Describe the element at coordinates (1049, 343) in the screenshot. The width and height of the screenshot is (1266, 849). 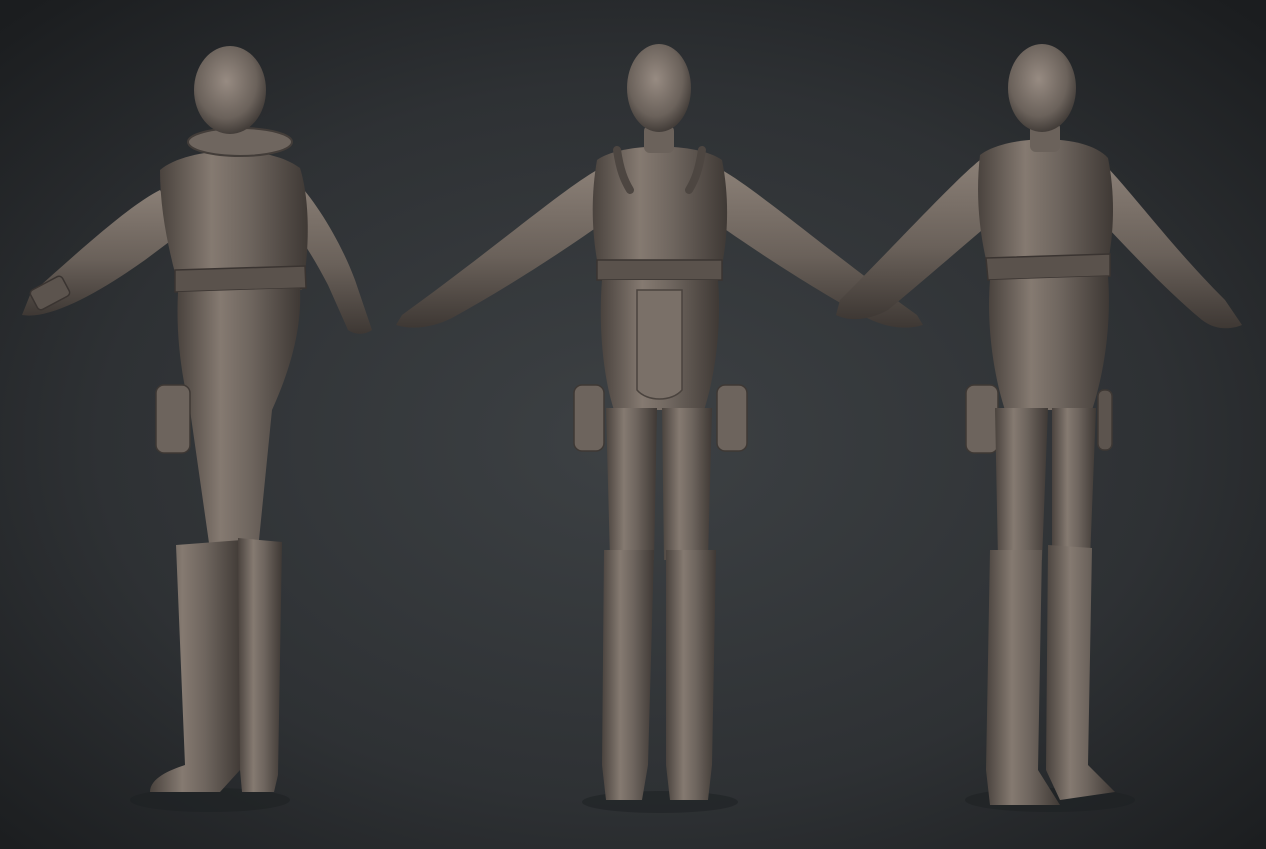
I see `jumpsuit-torso` at that location.